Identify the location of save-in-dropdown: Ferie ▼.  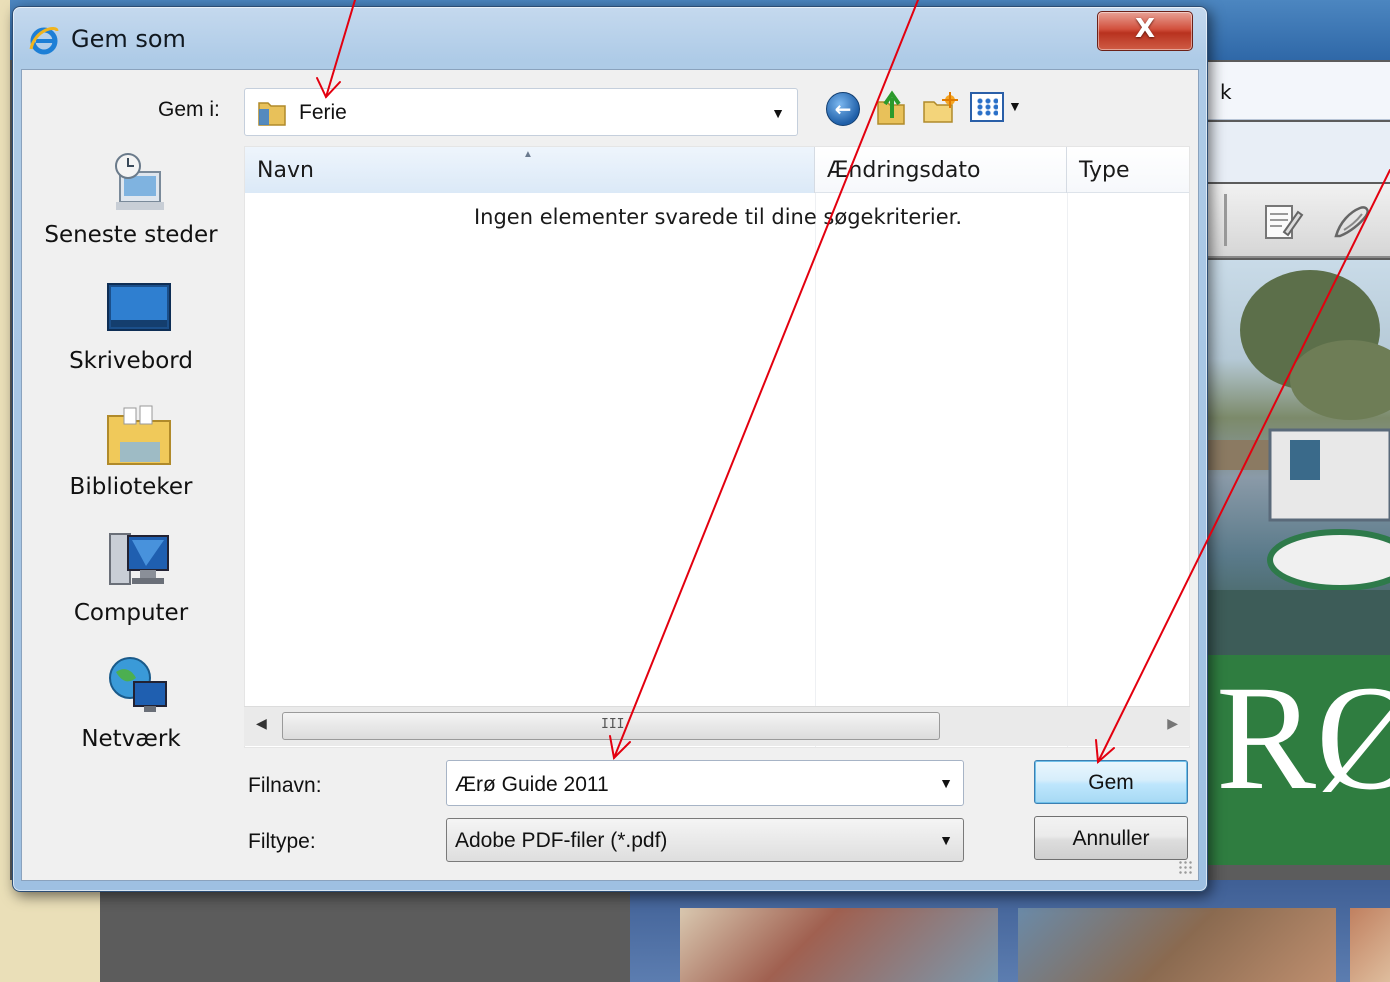
(521, 112).